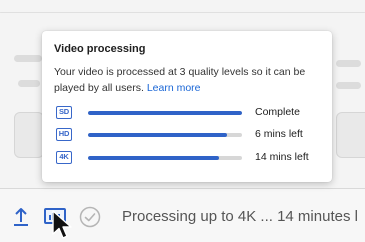 This screenshot has height=242, width=365. What do you see at coordinates (277, 112) in the screenshot?
I see `quality-status: Complete` at bounding box center [277, 112].